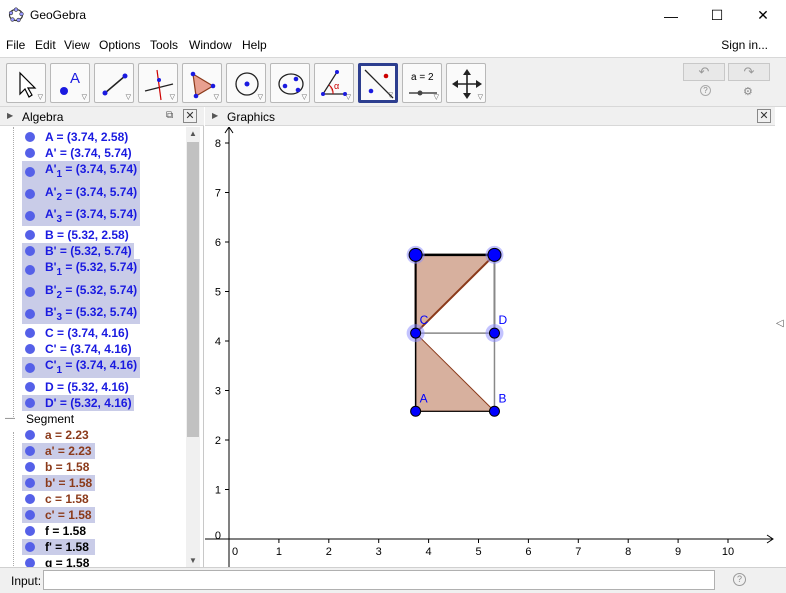  What do you see at coordinates (290, 83) in the screenshot?
I see `conic-tool-button: ▽` at bounding box center [290, 83].